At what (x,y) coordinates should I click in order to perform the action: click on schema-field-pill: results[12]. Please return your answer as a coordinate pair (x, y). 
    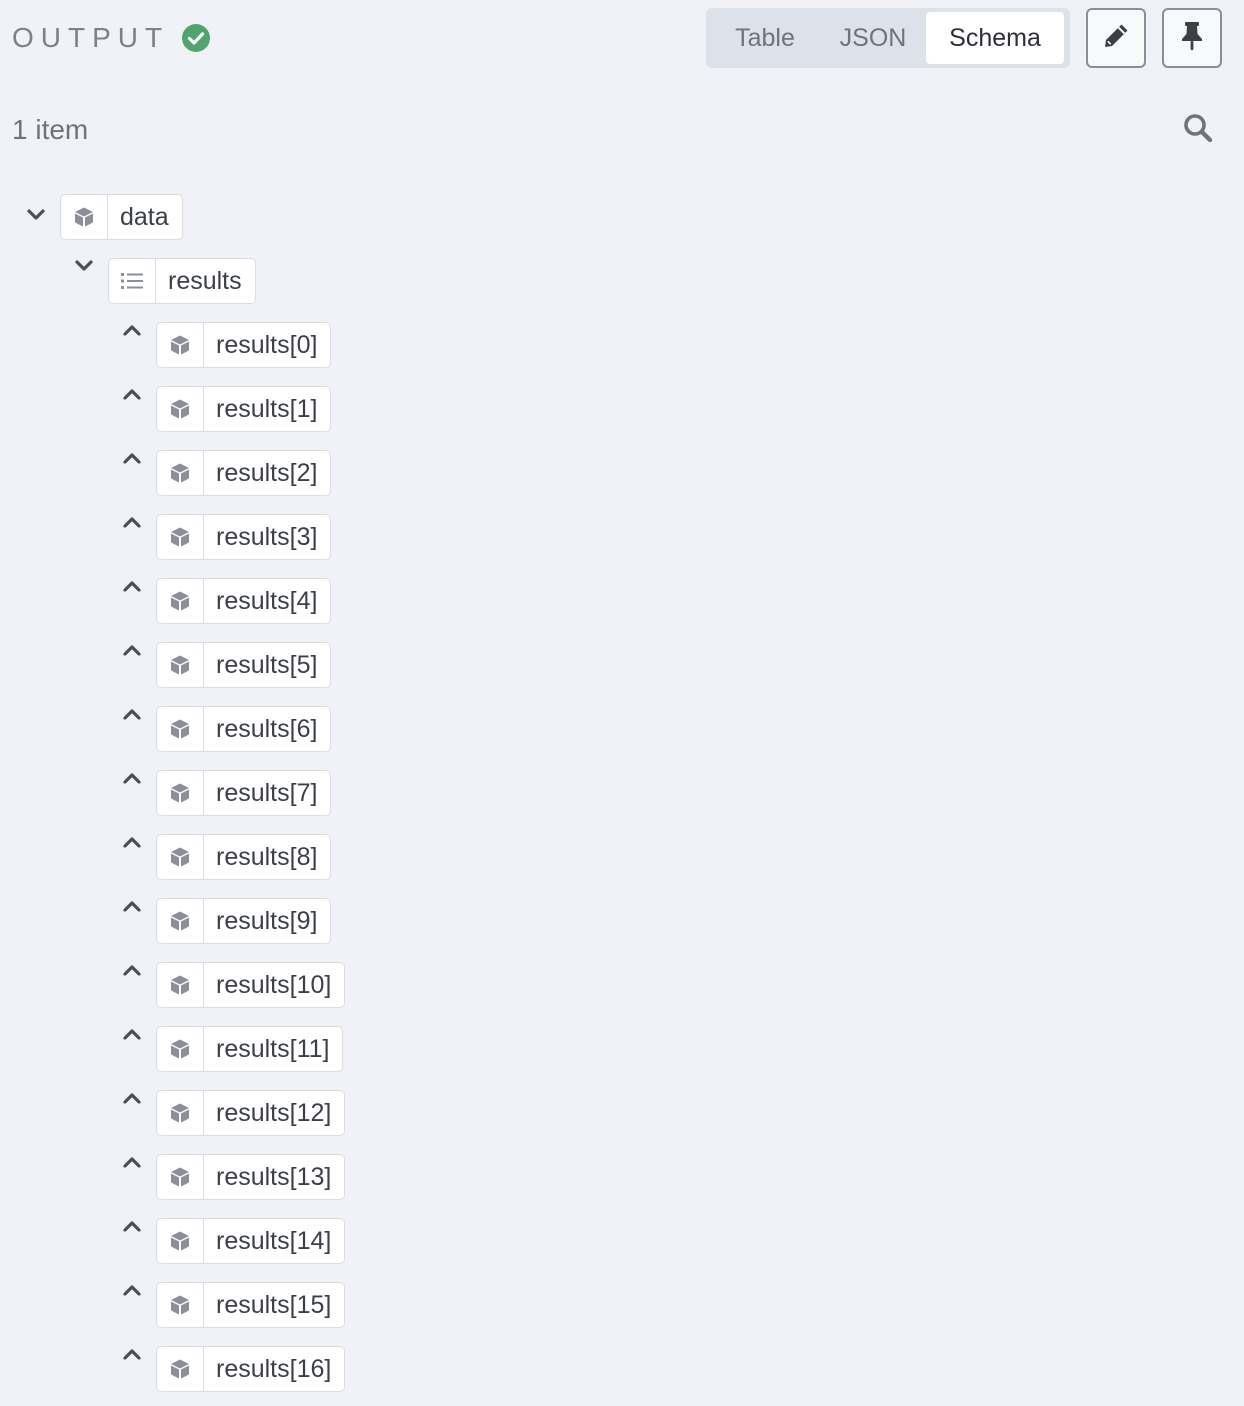
    Looking at the image, I should click on (251, 1113).